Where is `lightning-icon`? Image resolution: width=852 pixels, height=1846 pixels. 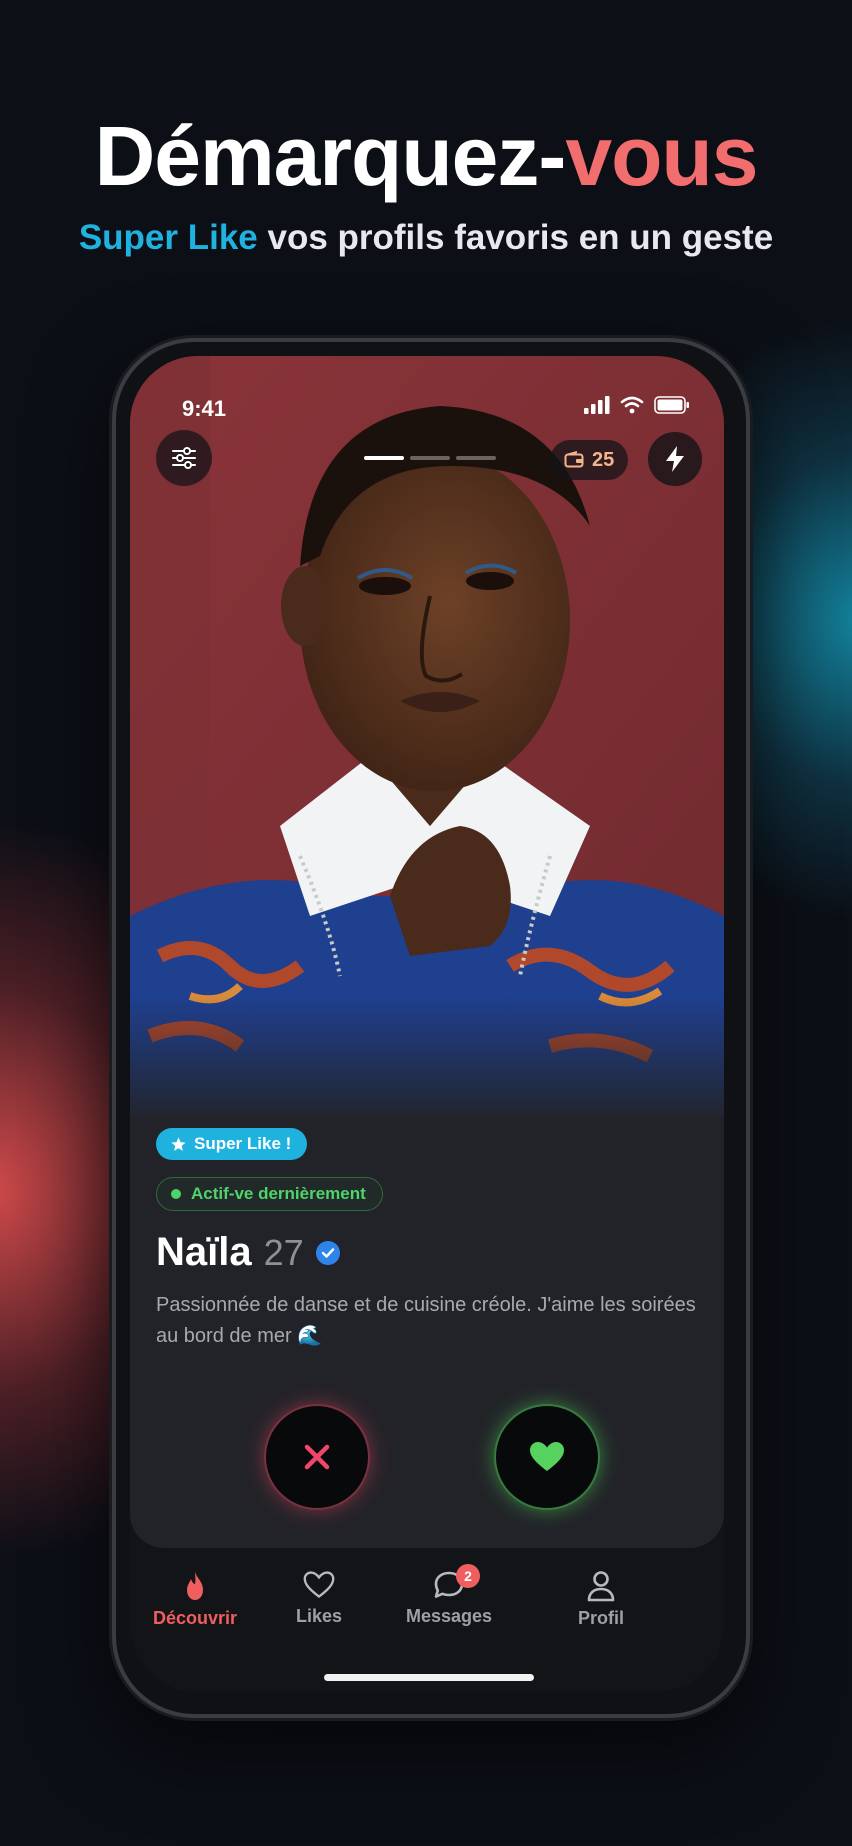
lightning-icon is located at coordinates (675, 459).